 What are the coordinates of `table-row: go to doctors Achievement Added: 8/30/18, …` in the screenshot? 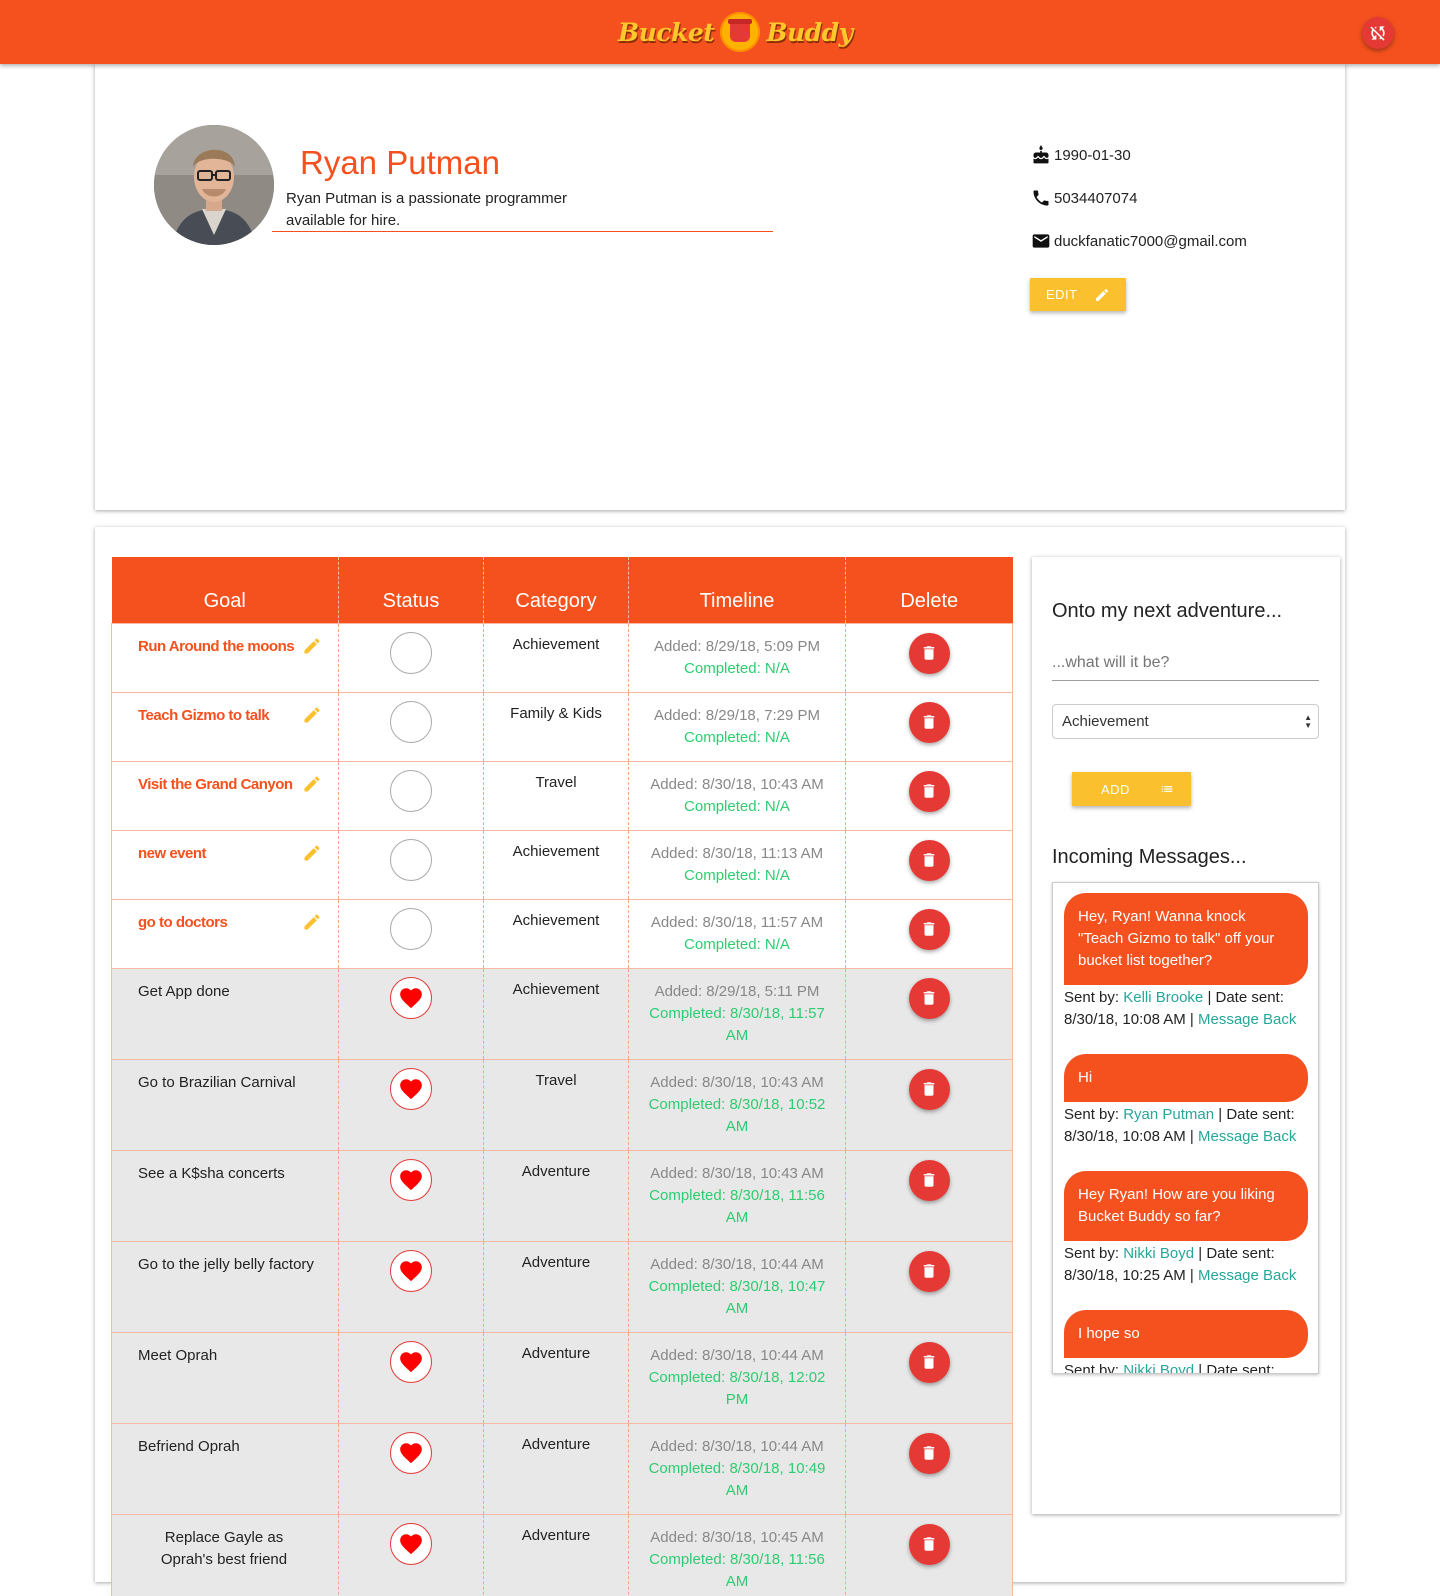 It's located at (562, 933).